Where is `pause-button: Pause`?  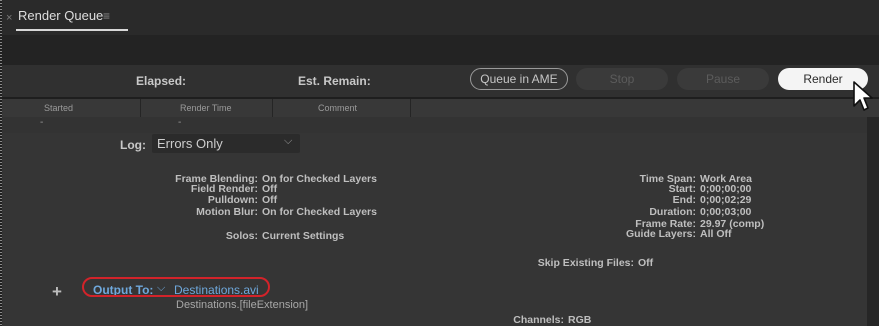 pause-button: Pause is located at coordinates (723, 79).